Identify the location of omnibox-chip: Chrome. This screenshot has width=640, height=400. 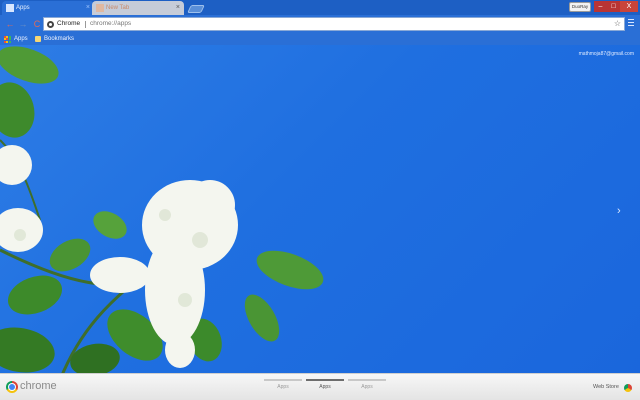
(69, 23).